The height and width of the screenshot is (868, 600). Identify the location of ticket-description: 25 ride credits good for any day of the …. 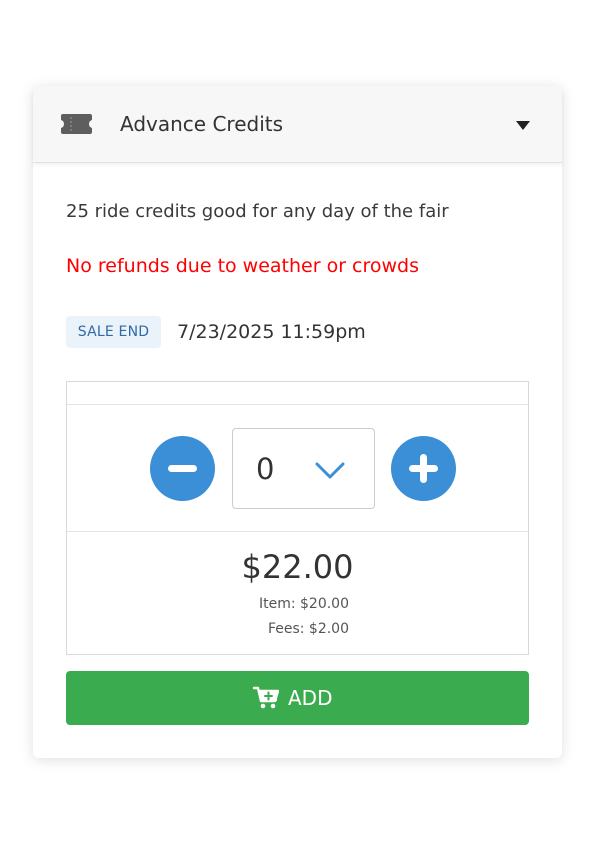
(257, 211).